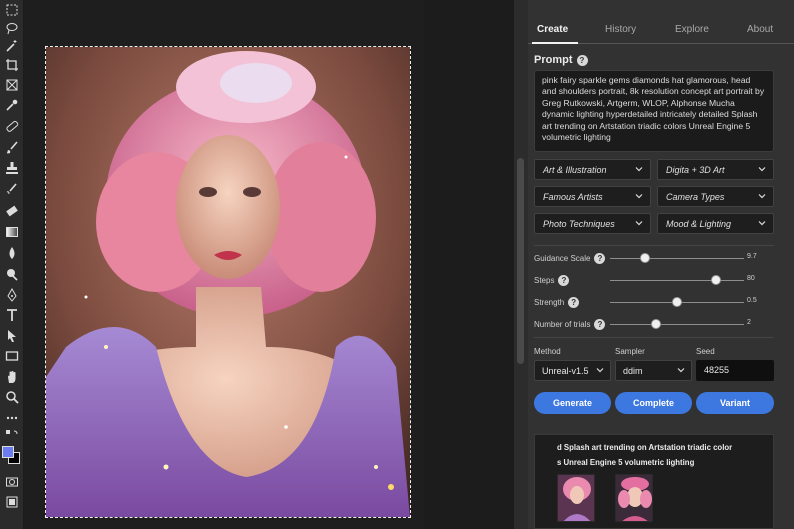 This screenshot has height=529, width=794. What do you see at coordinates (12, 336) in the screenshot?
I see `path-select-icon` at bounding box center [12, 336].